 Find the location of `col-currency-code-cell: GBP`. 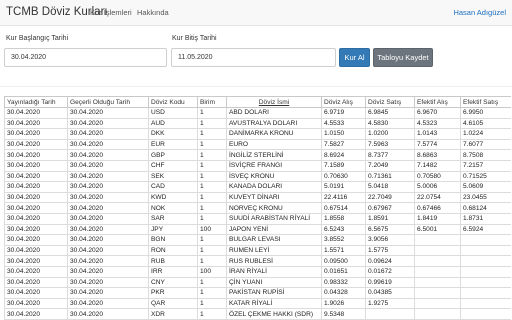

col-currency-code-cell: GBP is located at coordinates (173, 155).